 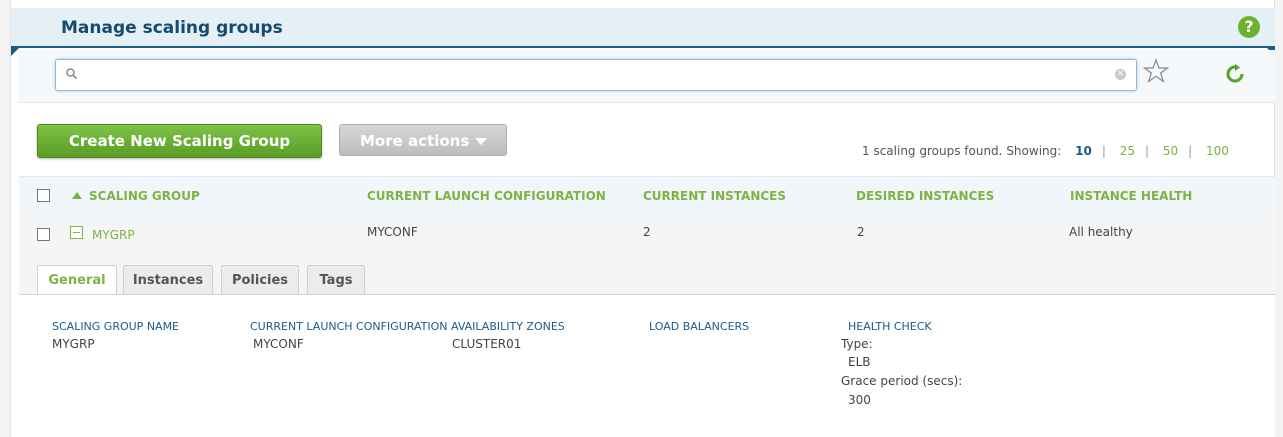 What do you see at coordinates (77, 280) in the screenshot?
I see `tab-general: General` at bounding box center [77, 280].